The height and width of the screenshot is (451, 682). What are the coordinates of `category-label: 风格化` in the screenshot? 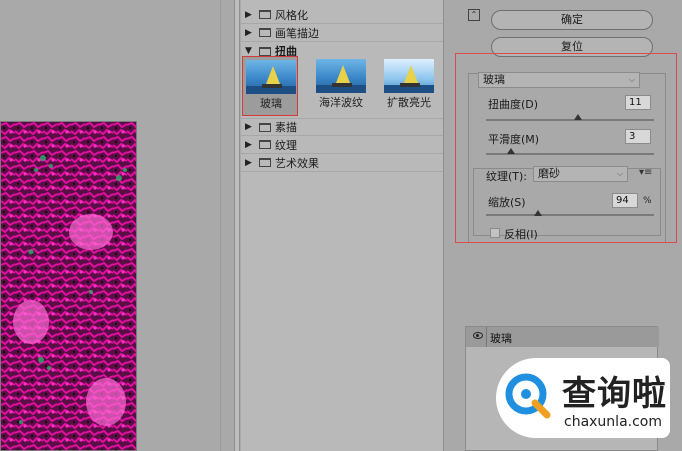 It's located at (291, 15).